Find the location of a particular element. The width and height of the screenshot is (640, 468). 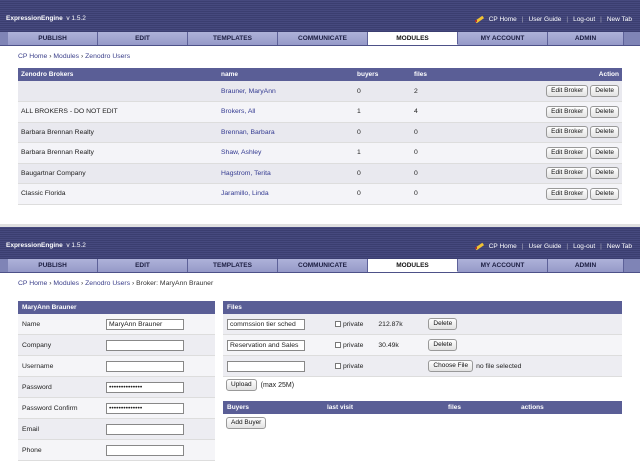

broker-name-link: Jaramillo, Linda is located at coordinates (245, 193).